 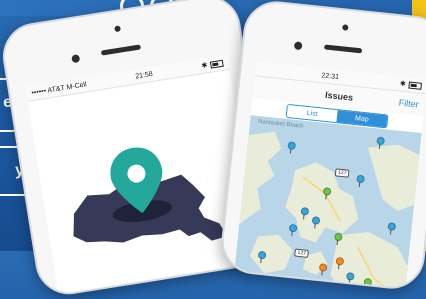 What do you see at coordinates (368, 282) in the screenshot?
I see `issue-pin-icon` at bounding box center [368, 282].